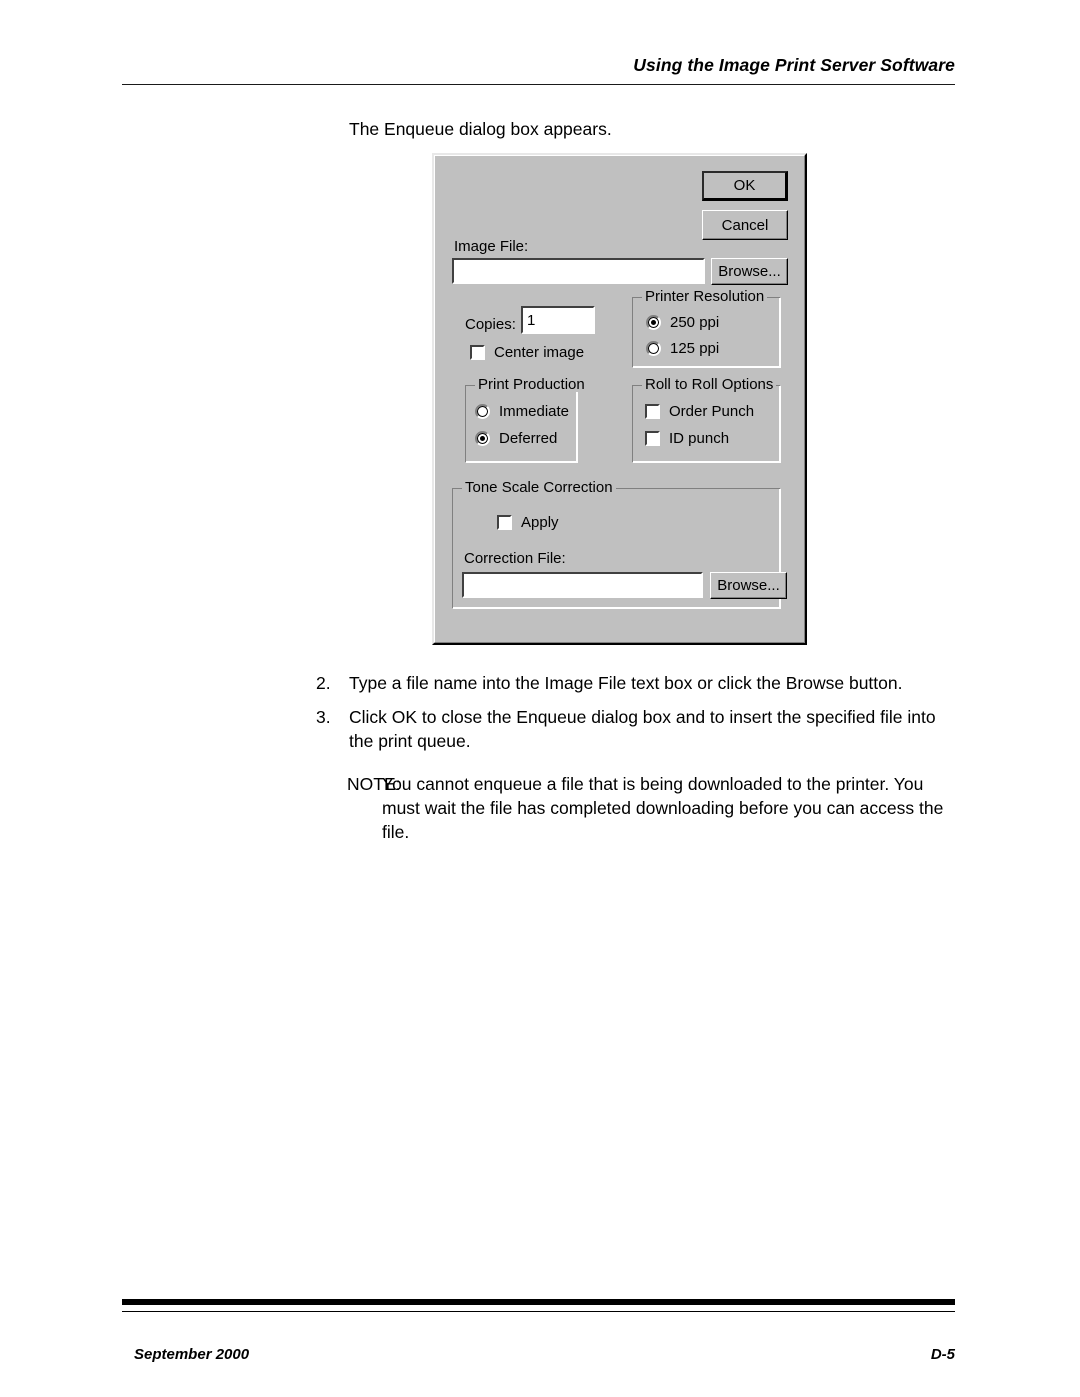 The width and height of the screenshot is (1080, 1397). What do you see at coordinates (582, 585) in the screenshot?
I see `correction-file-input` at bounding box center [582, 585].